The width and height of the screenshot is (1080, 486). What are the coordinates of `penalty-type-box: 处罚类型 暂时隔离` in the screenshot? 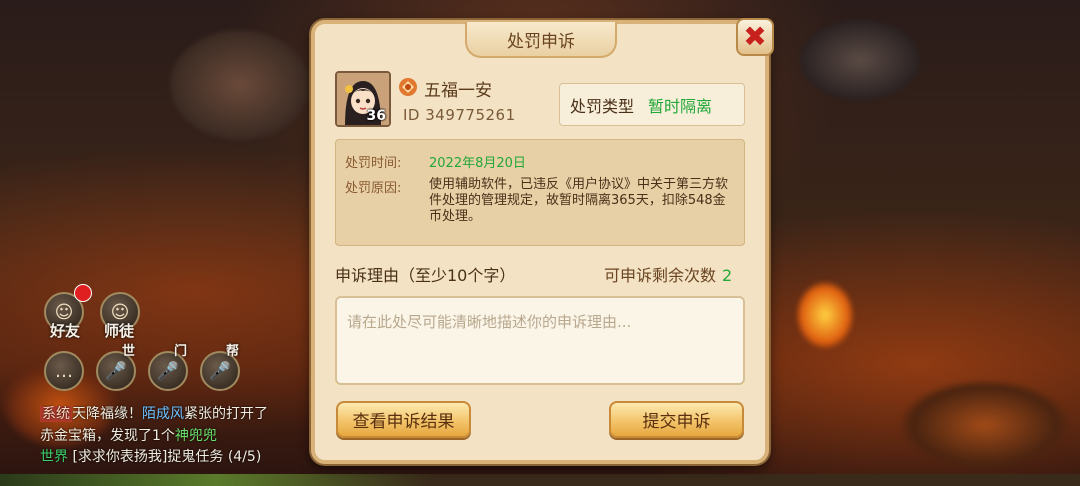 It's located at (652, 104).